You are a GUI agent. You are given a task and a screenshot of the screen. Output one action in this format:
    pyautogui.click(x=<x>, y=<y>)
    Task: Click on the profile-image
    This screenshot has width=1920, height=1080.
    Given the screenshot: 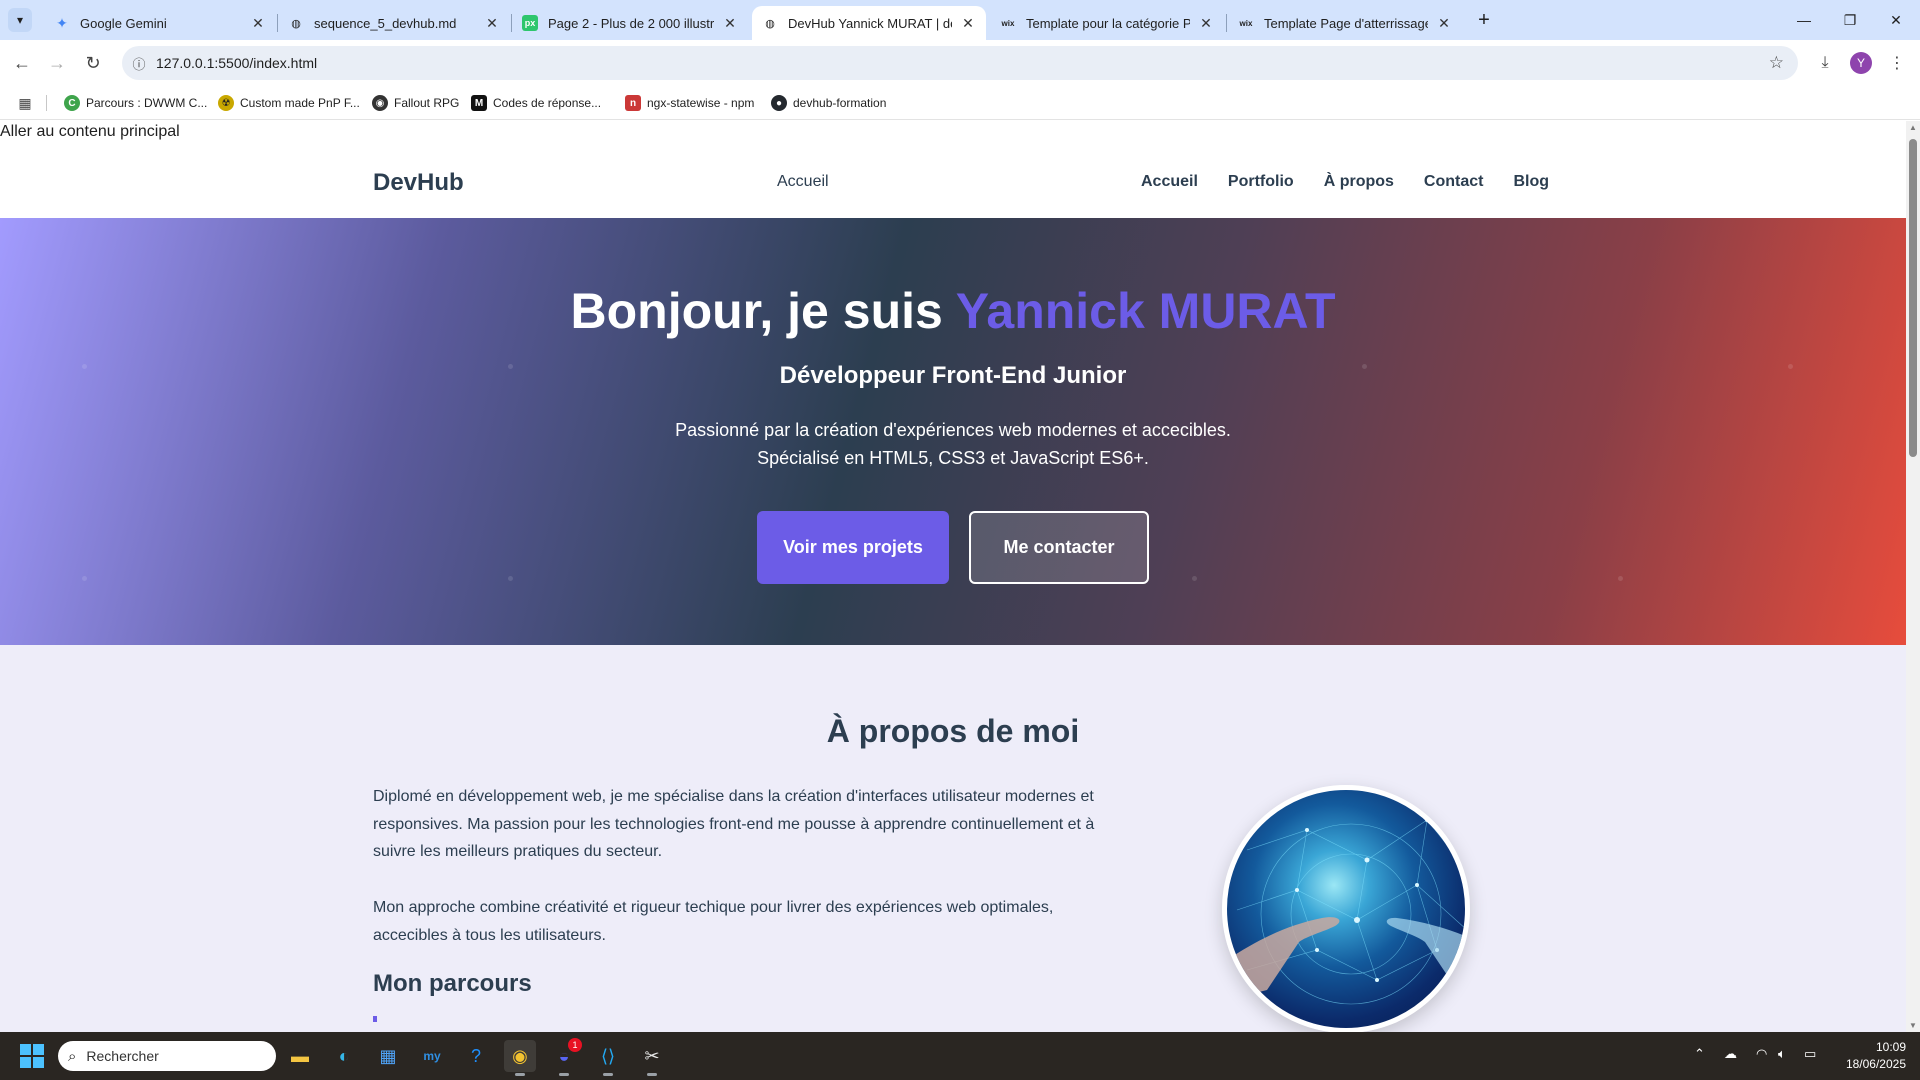 What is the action you would take?
    pyautogui.click(x=1346, y=908)
    